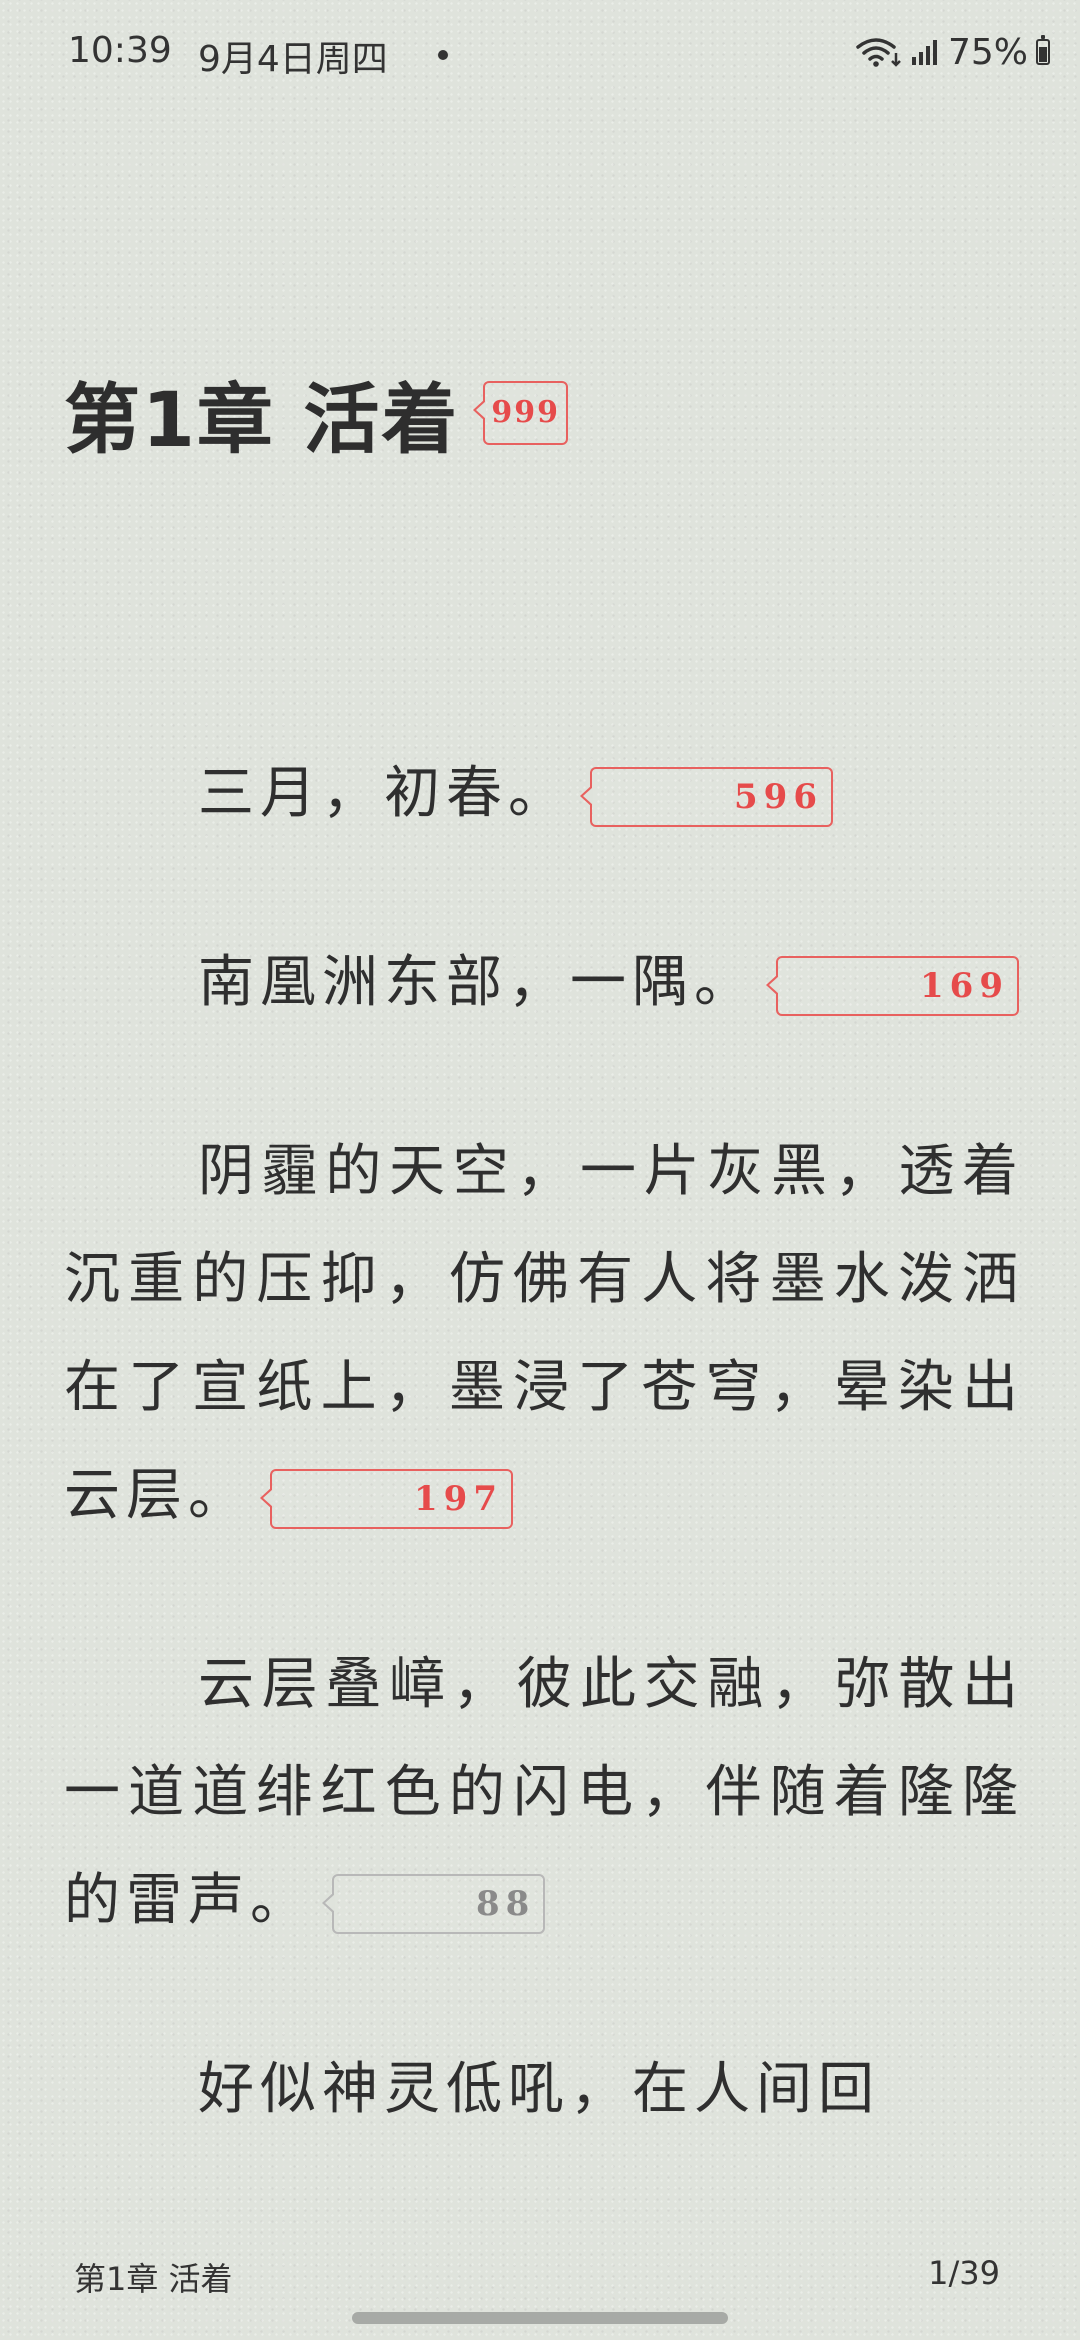 This screenshot has height=2340, width=1080. I want to click on footer-chapter-name: 第1章 活着, so click(153, 2279).